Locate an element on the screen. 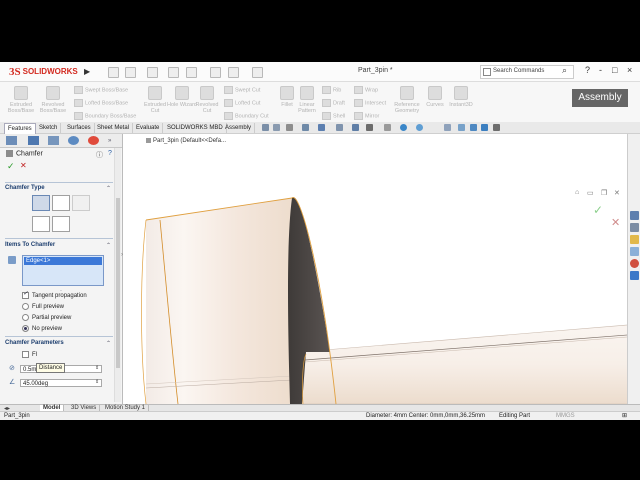  help-icon: ? is located at coordinates (587, 70).